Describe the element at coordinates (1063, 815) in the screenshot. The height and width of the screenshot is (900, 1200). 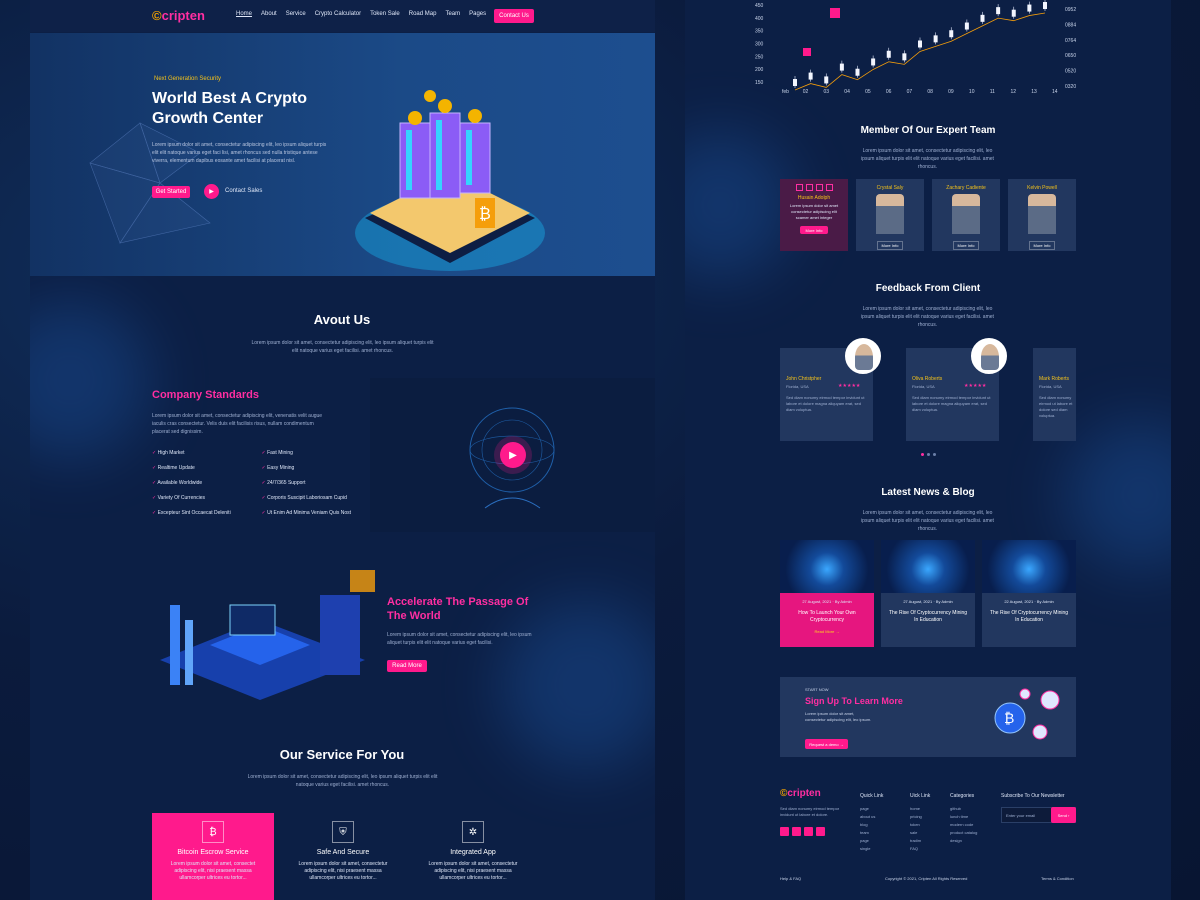
I see `newsletter-send-button: Send ›` at that location.